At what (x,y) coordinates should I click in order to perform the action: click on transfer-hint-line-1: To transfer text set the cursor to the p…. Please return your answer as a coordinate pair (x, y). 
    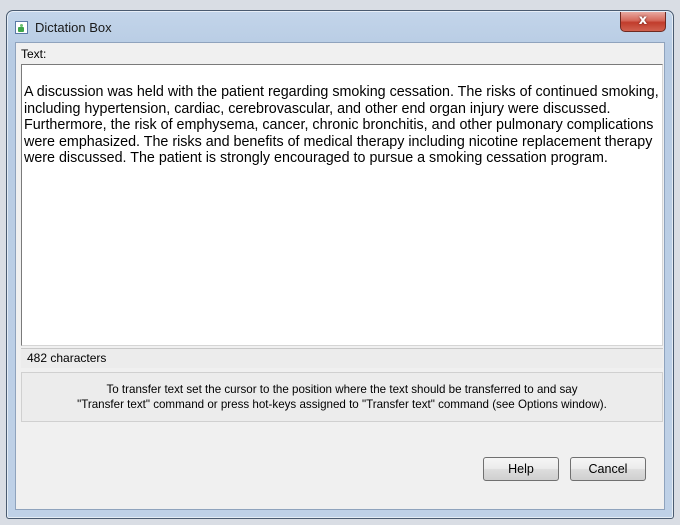
    Looking at the image, I should click on (342, 389).